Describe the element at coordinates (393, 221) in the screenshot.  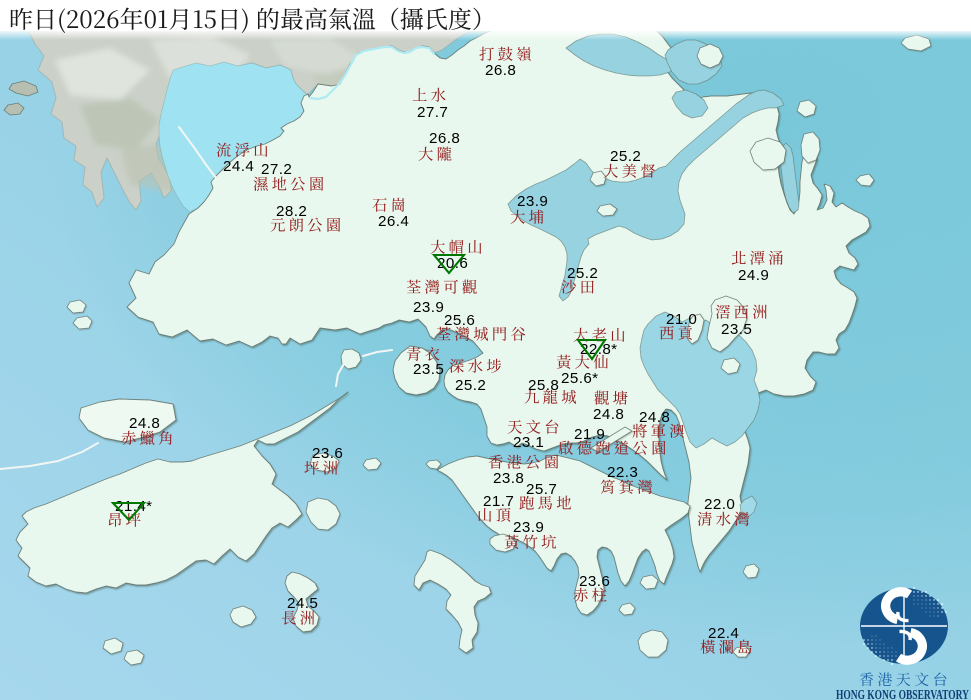
I see `svg-text: 26.4` at that location.